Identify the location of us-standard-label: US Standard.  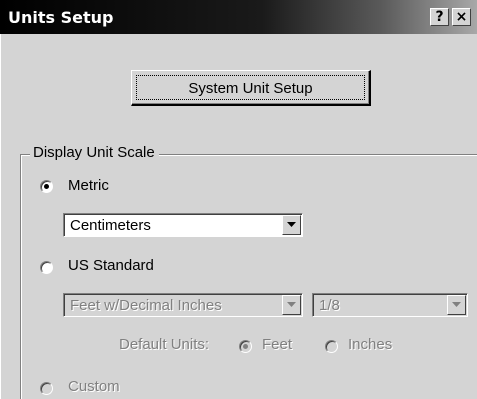
(111, 265).